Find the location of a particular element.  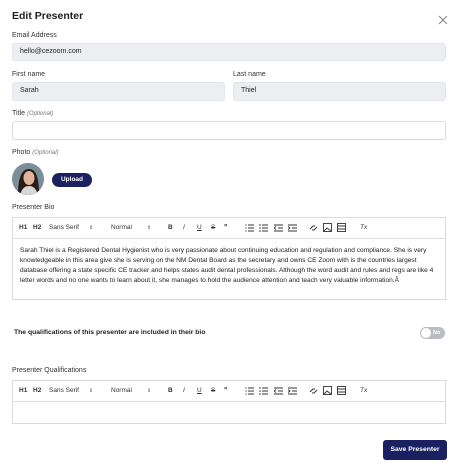

qualifications-text is located at coordinates (229, 405).